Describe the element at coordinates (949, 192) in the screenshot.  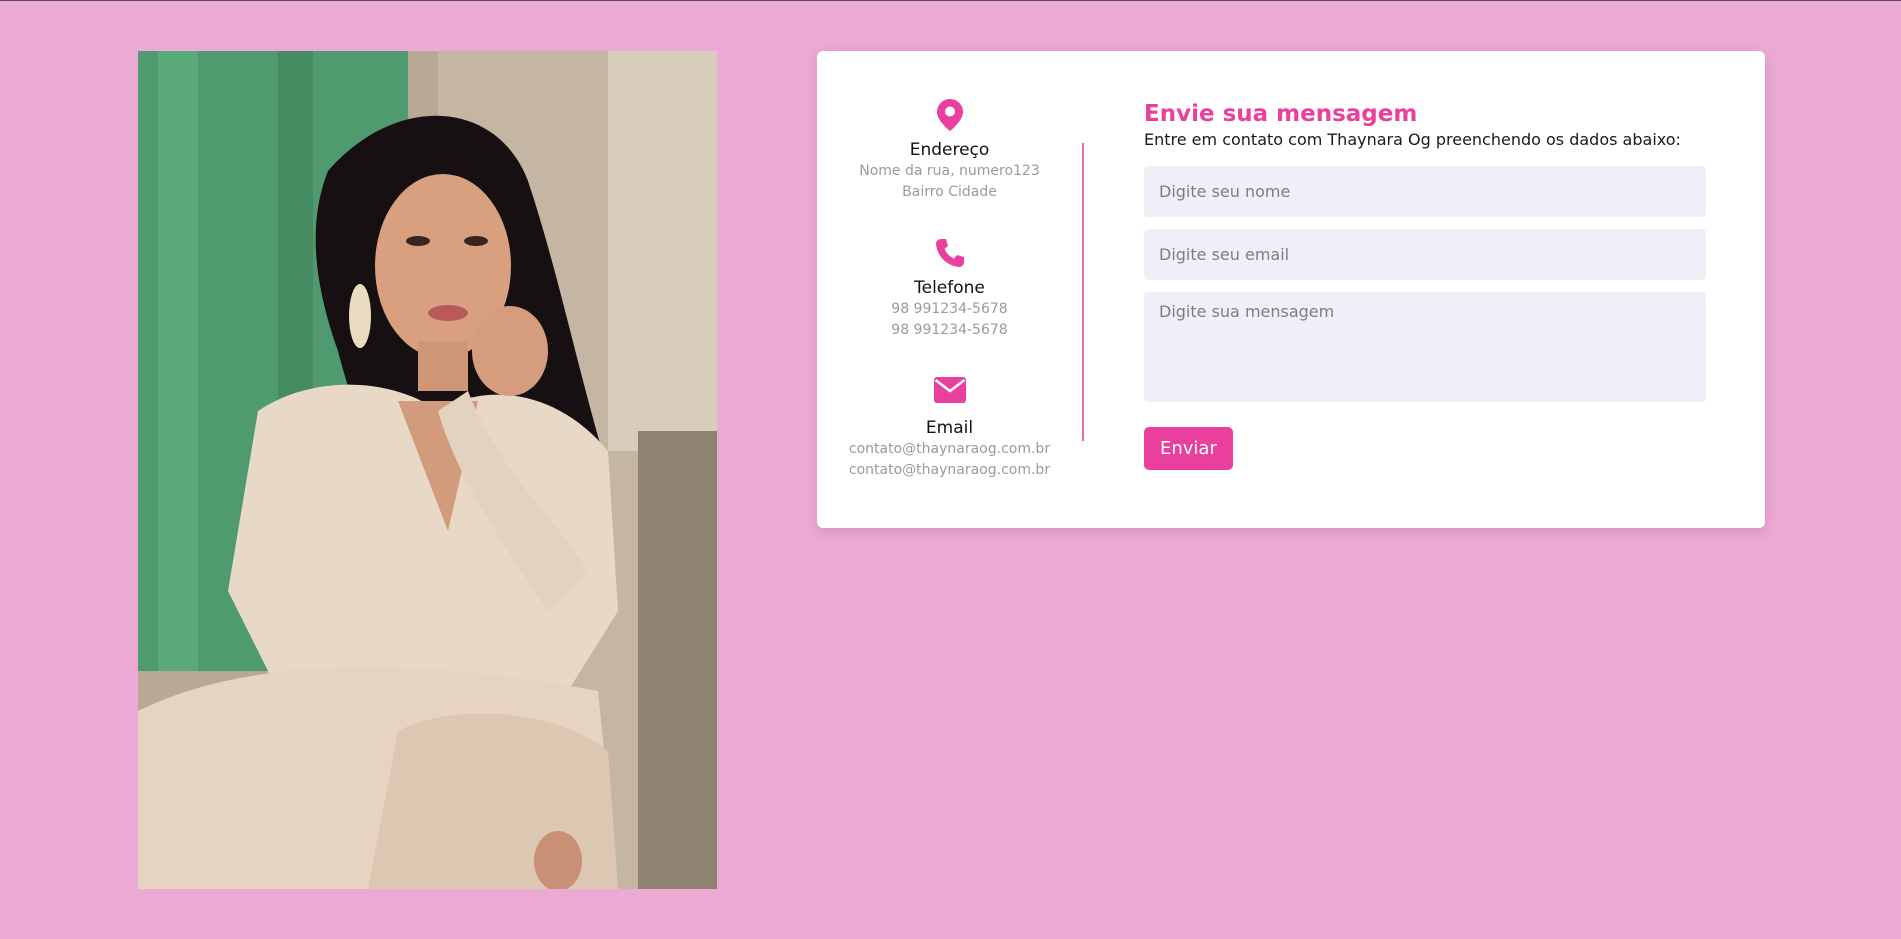
I see `address-line-2: Bairro Cidade` at that location.